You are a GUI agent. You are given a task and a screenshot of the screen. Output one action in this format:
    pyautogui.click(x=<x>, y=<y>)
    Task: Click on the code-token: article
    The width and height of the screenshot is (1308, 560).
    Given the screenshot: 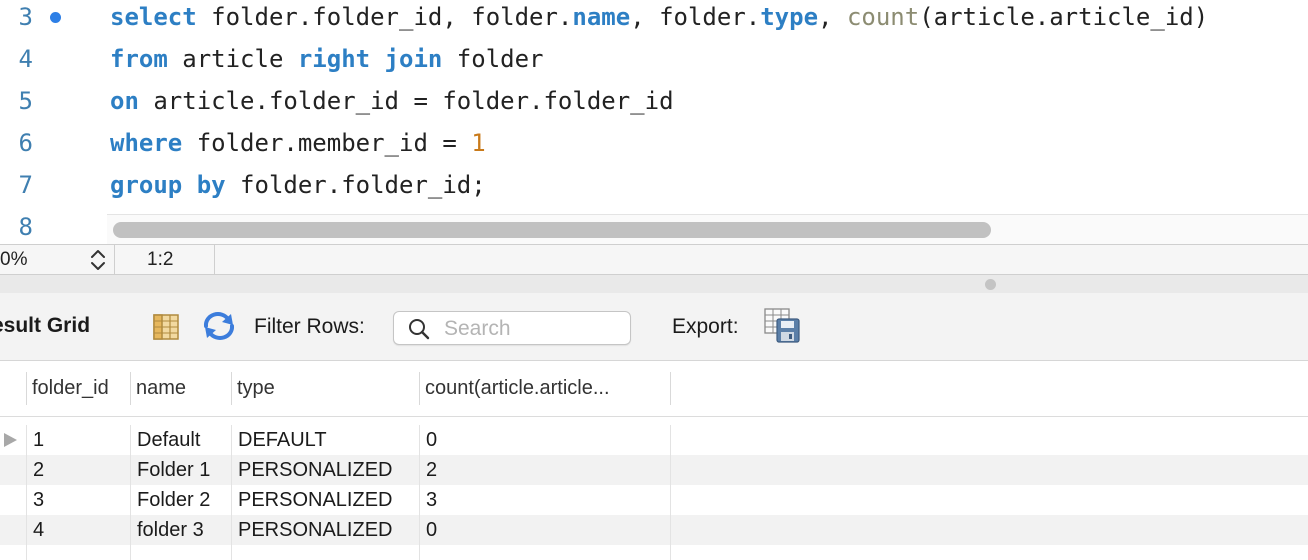 What is the action you would take?
    pyautogui.click(x=232, y=59)
    